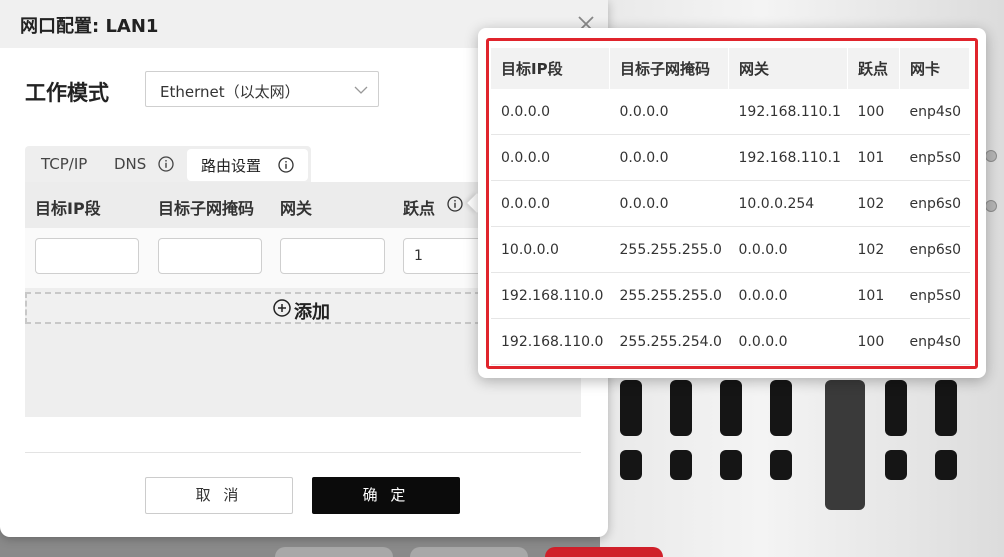  I want to click on work-mode-select: Ethernet（以太网）, so click(262, 89).